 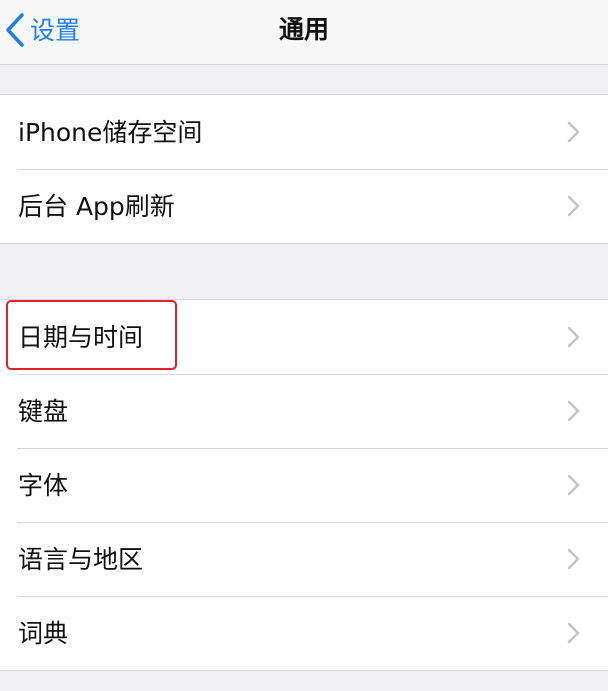 What do you see at coordinates (43, 485) in the screenshot?
I see `row-label: 字体` at bounding box center [43, 485].